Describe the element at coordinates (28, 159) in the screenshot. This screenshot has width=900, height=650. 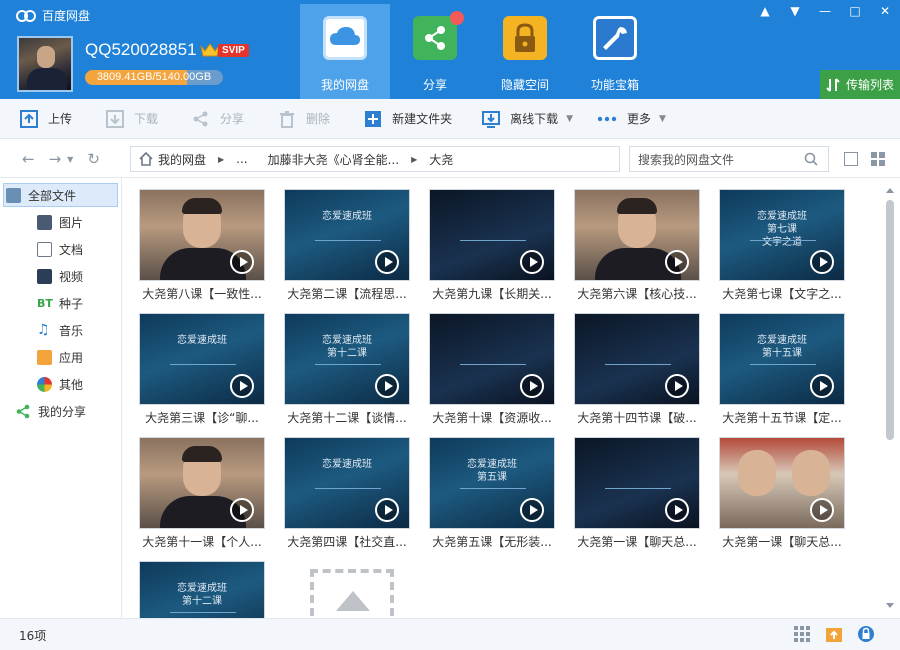
I see `back-arrow-icon: ←` at that location.